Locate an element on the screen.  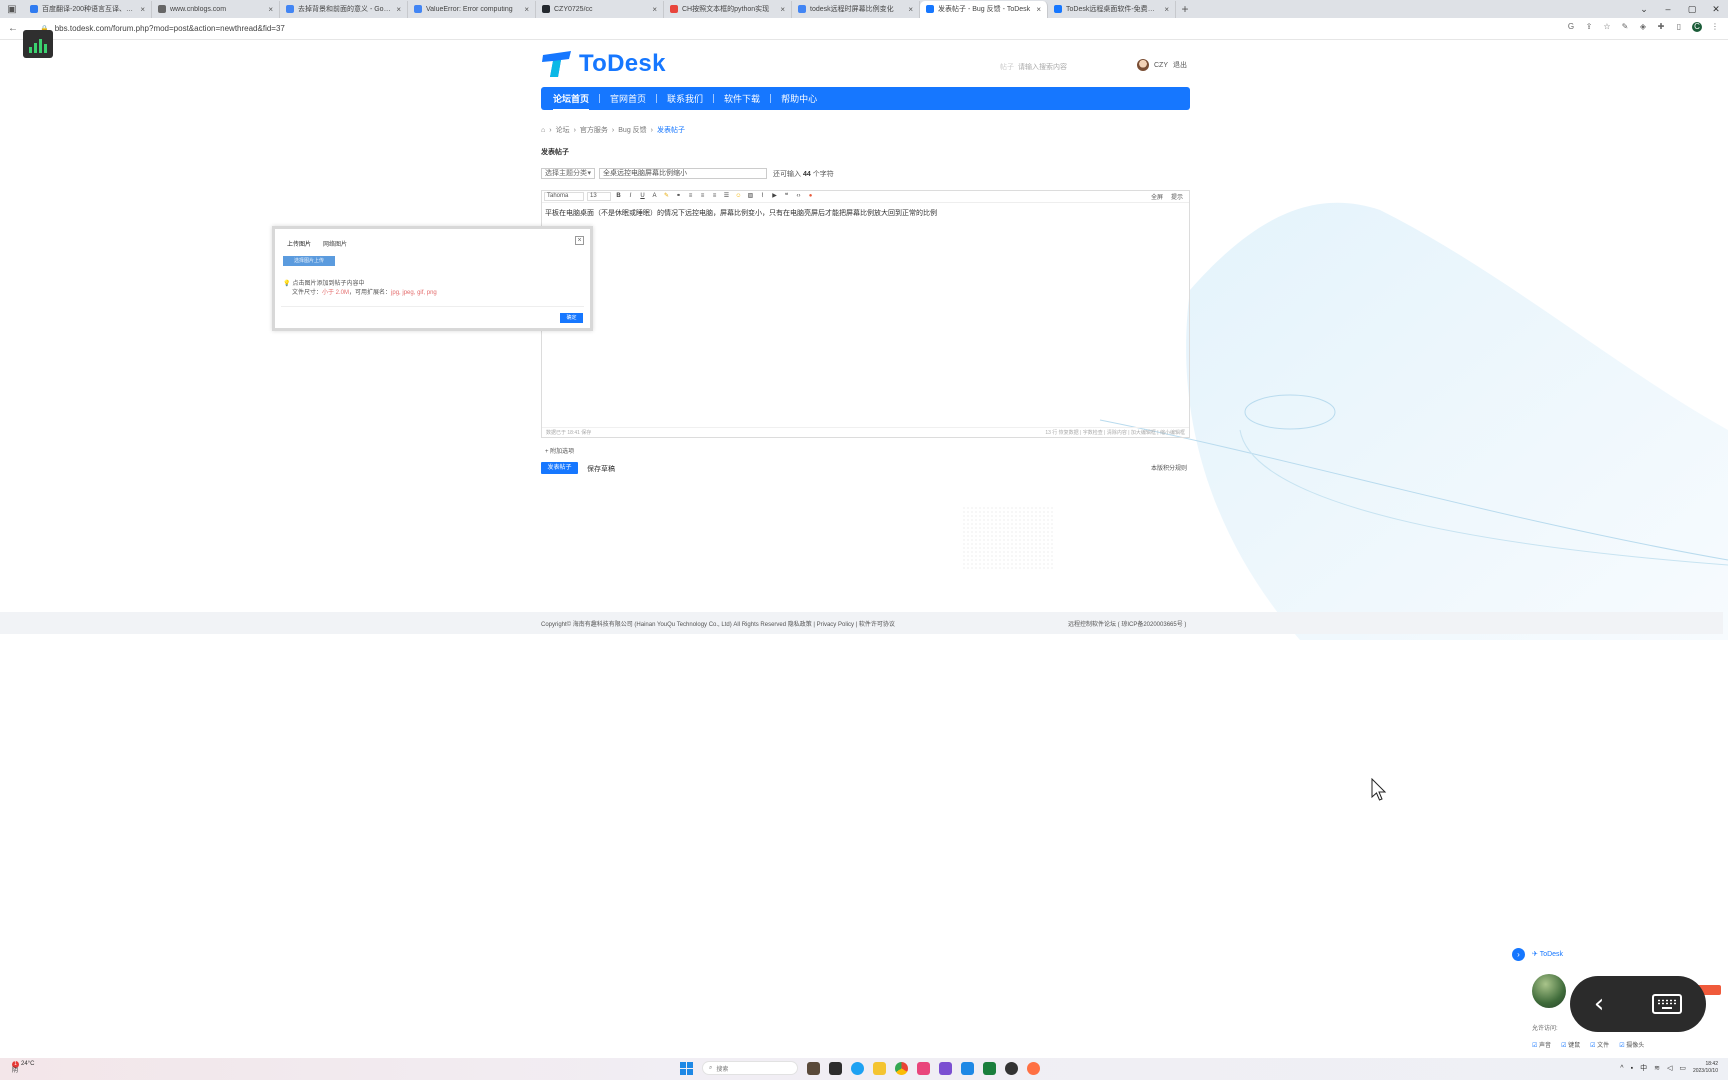
search-input: 请输入搜索内容 is located at coordinates (1042, 67).